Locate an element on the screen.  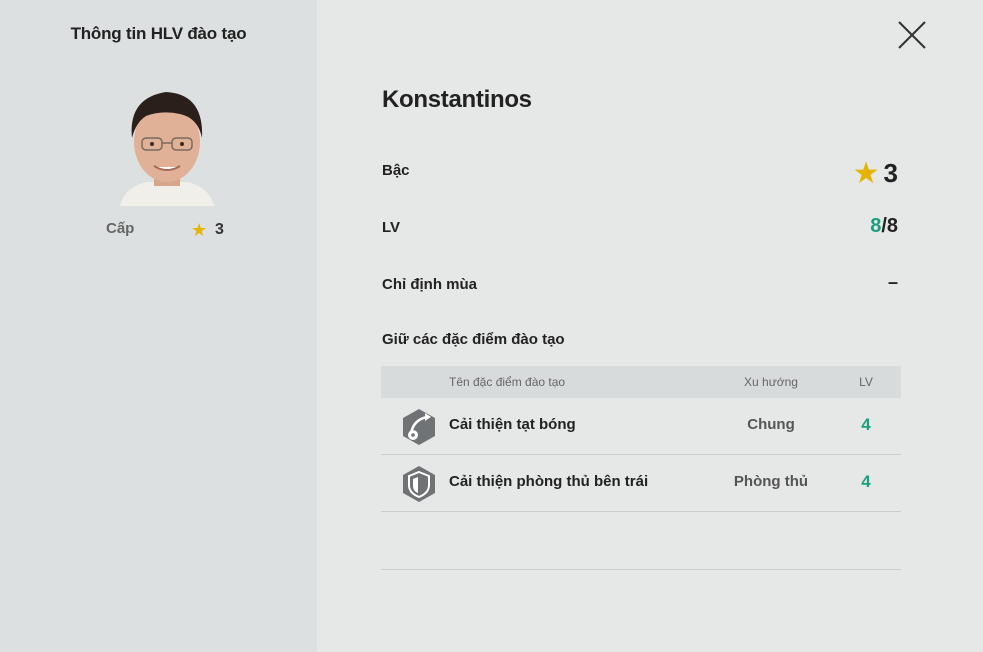
table-row: Cải thiện tạt bóng Chung 4 is located at coordinates (641, 426).